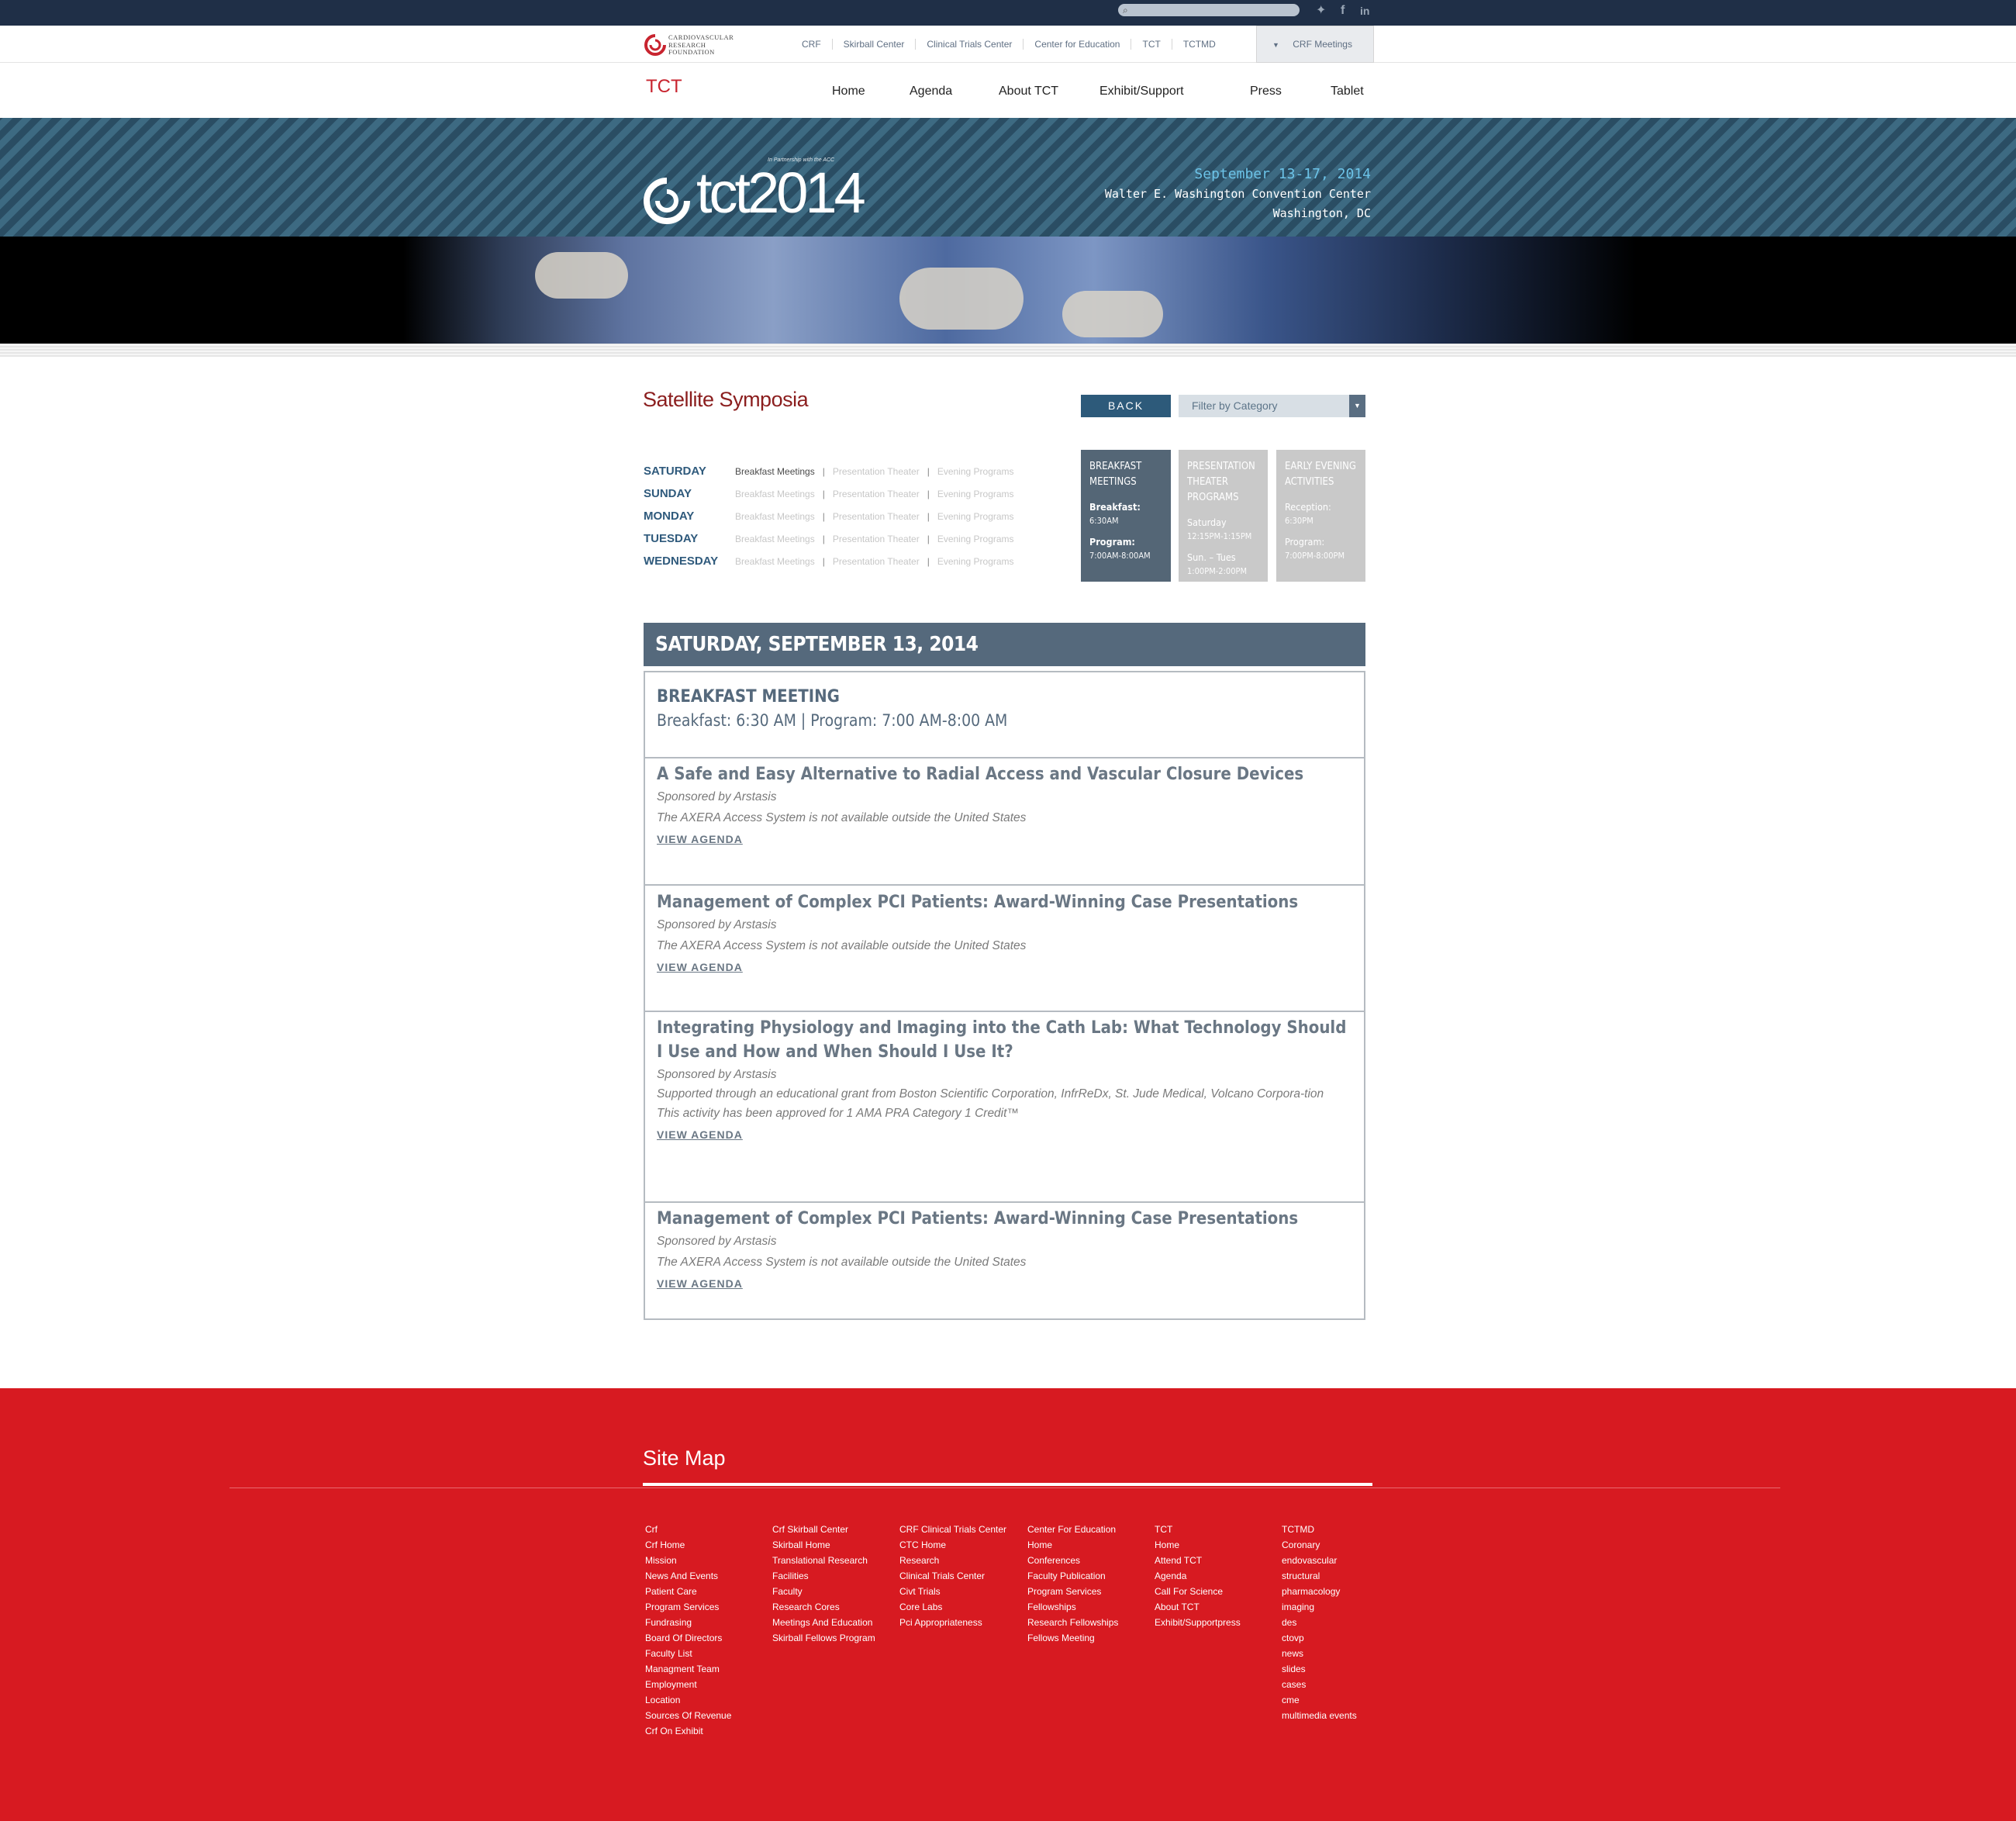  I want to click on sitemap-link: Crf On Exhibit, so click(688, 1731).